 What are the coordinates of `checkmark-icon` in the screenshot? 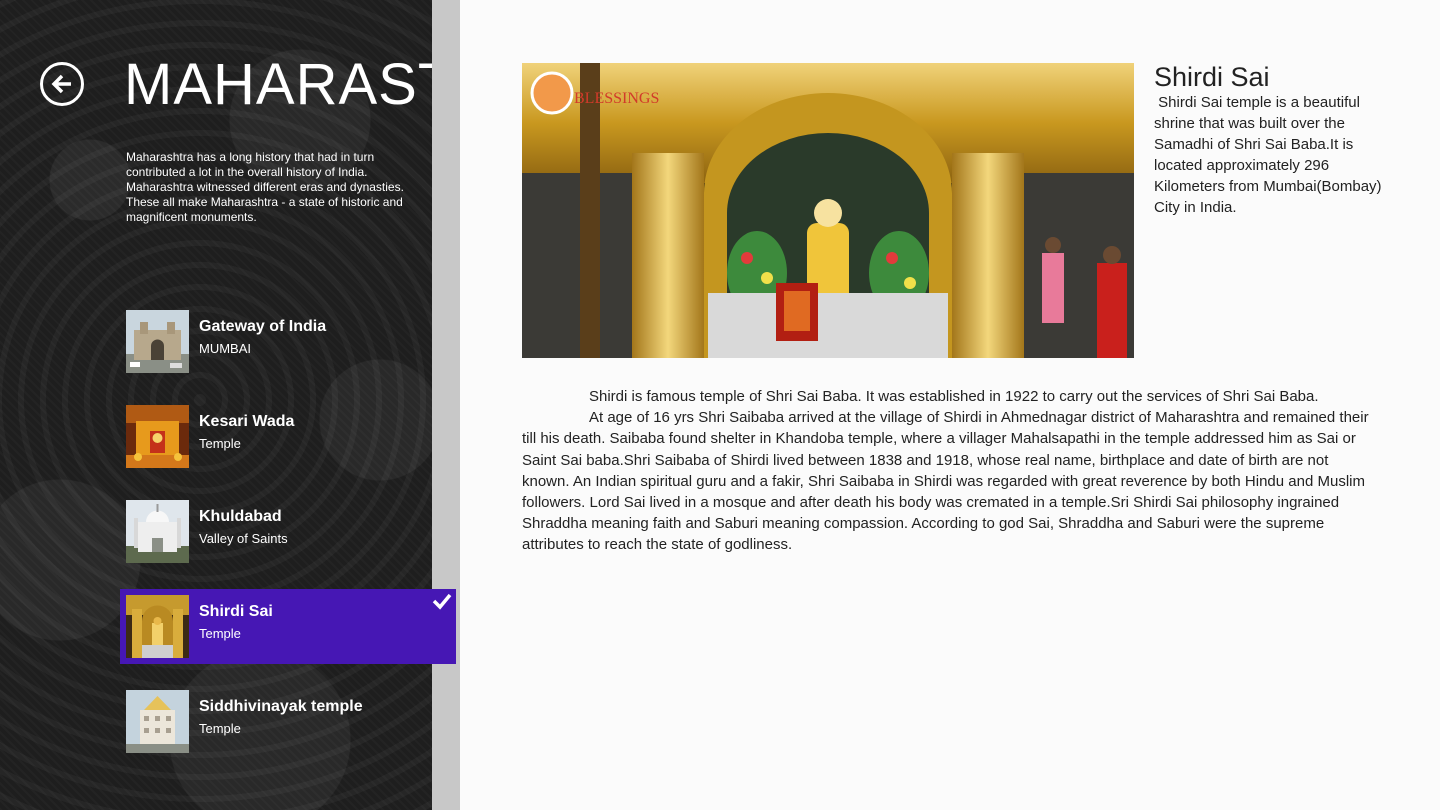 It's located at (442, 601).